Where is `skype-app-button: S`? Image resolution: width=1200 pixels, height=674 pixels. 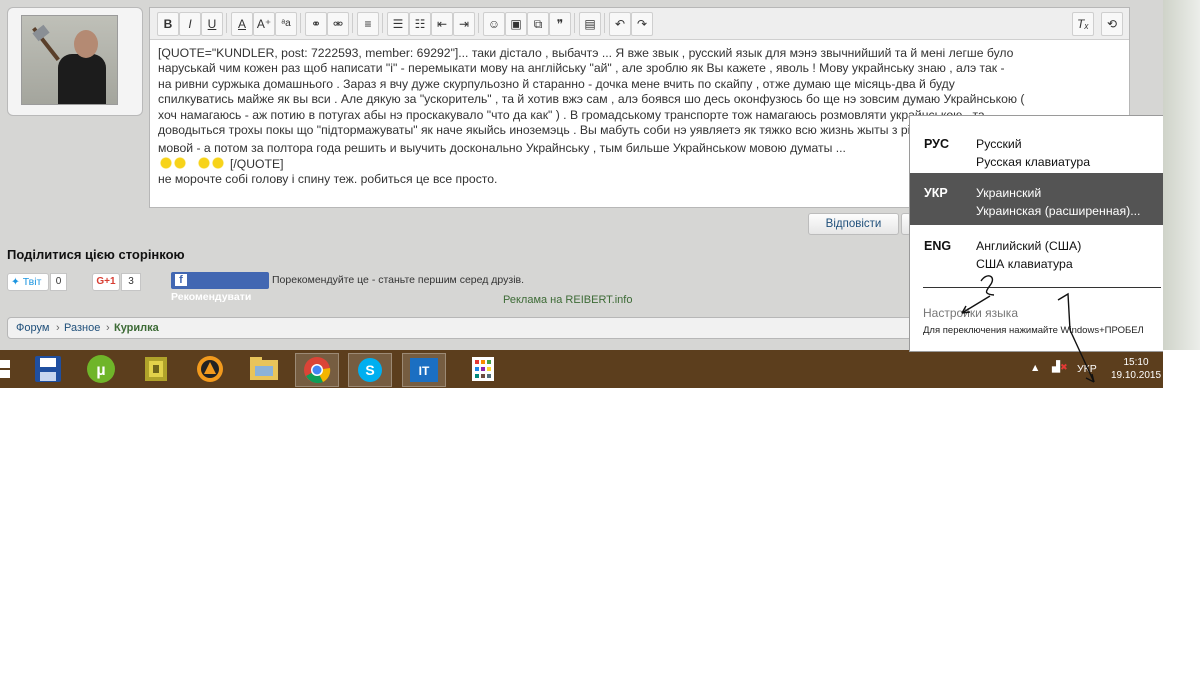
skype-app-button: S is located at coordinates (370, 370).